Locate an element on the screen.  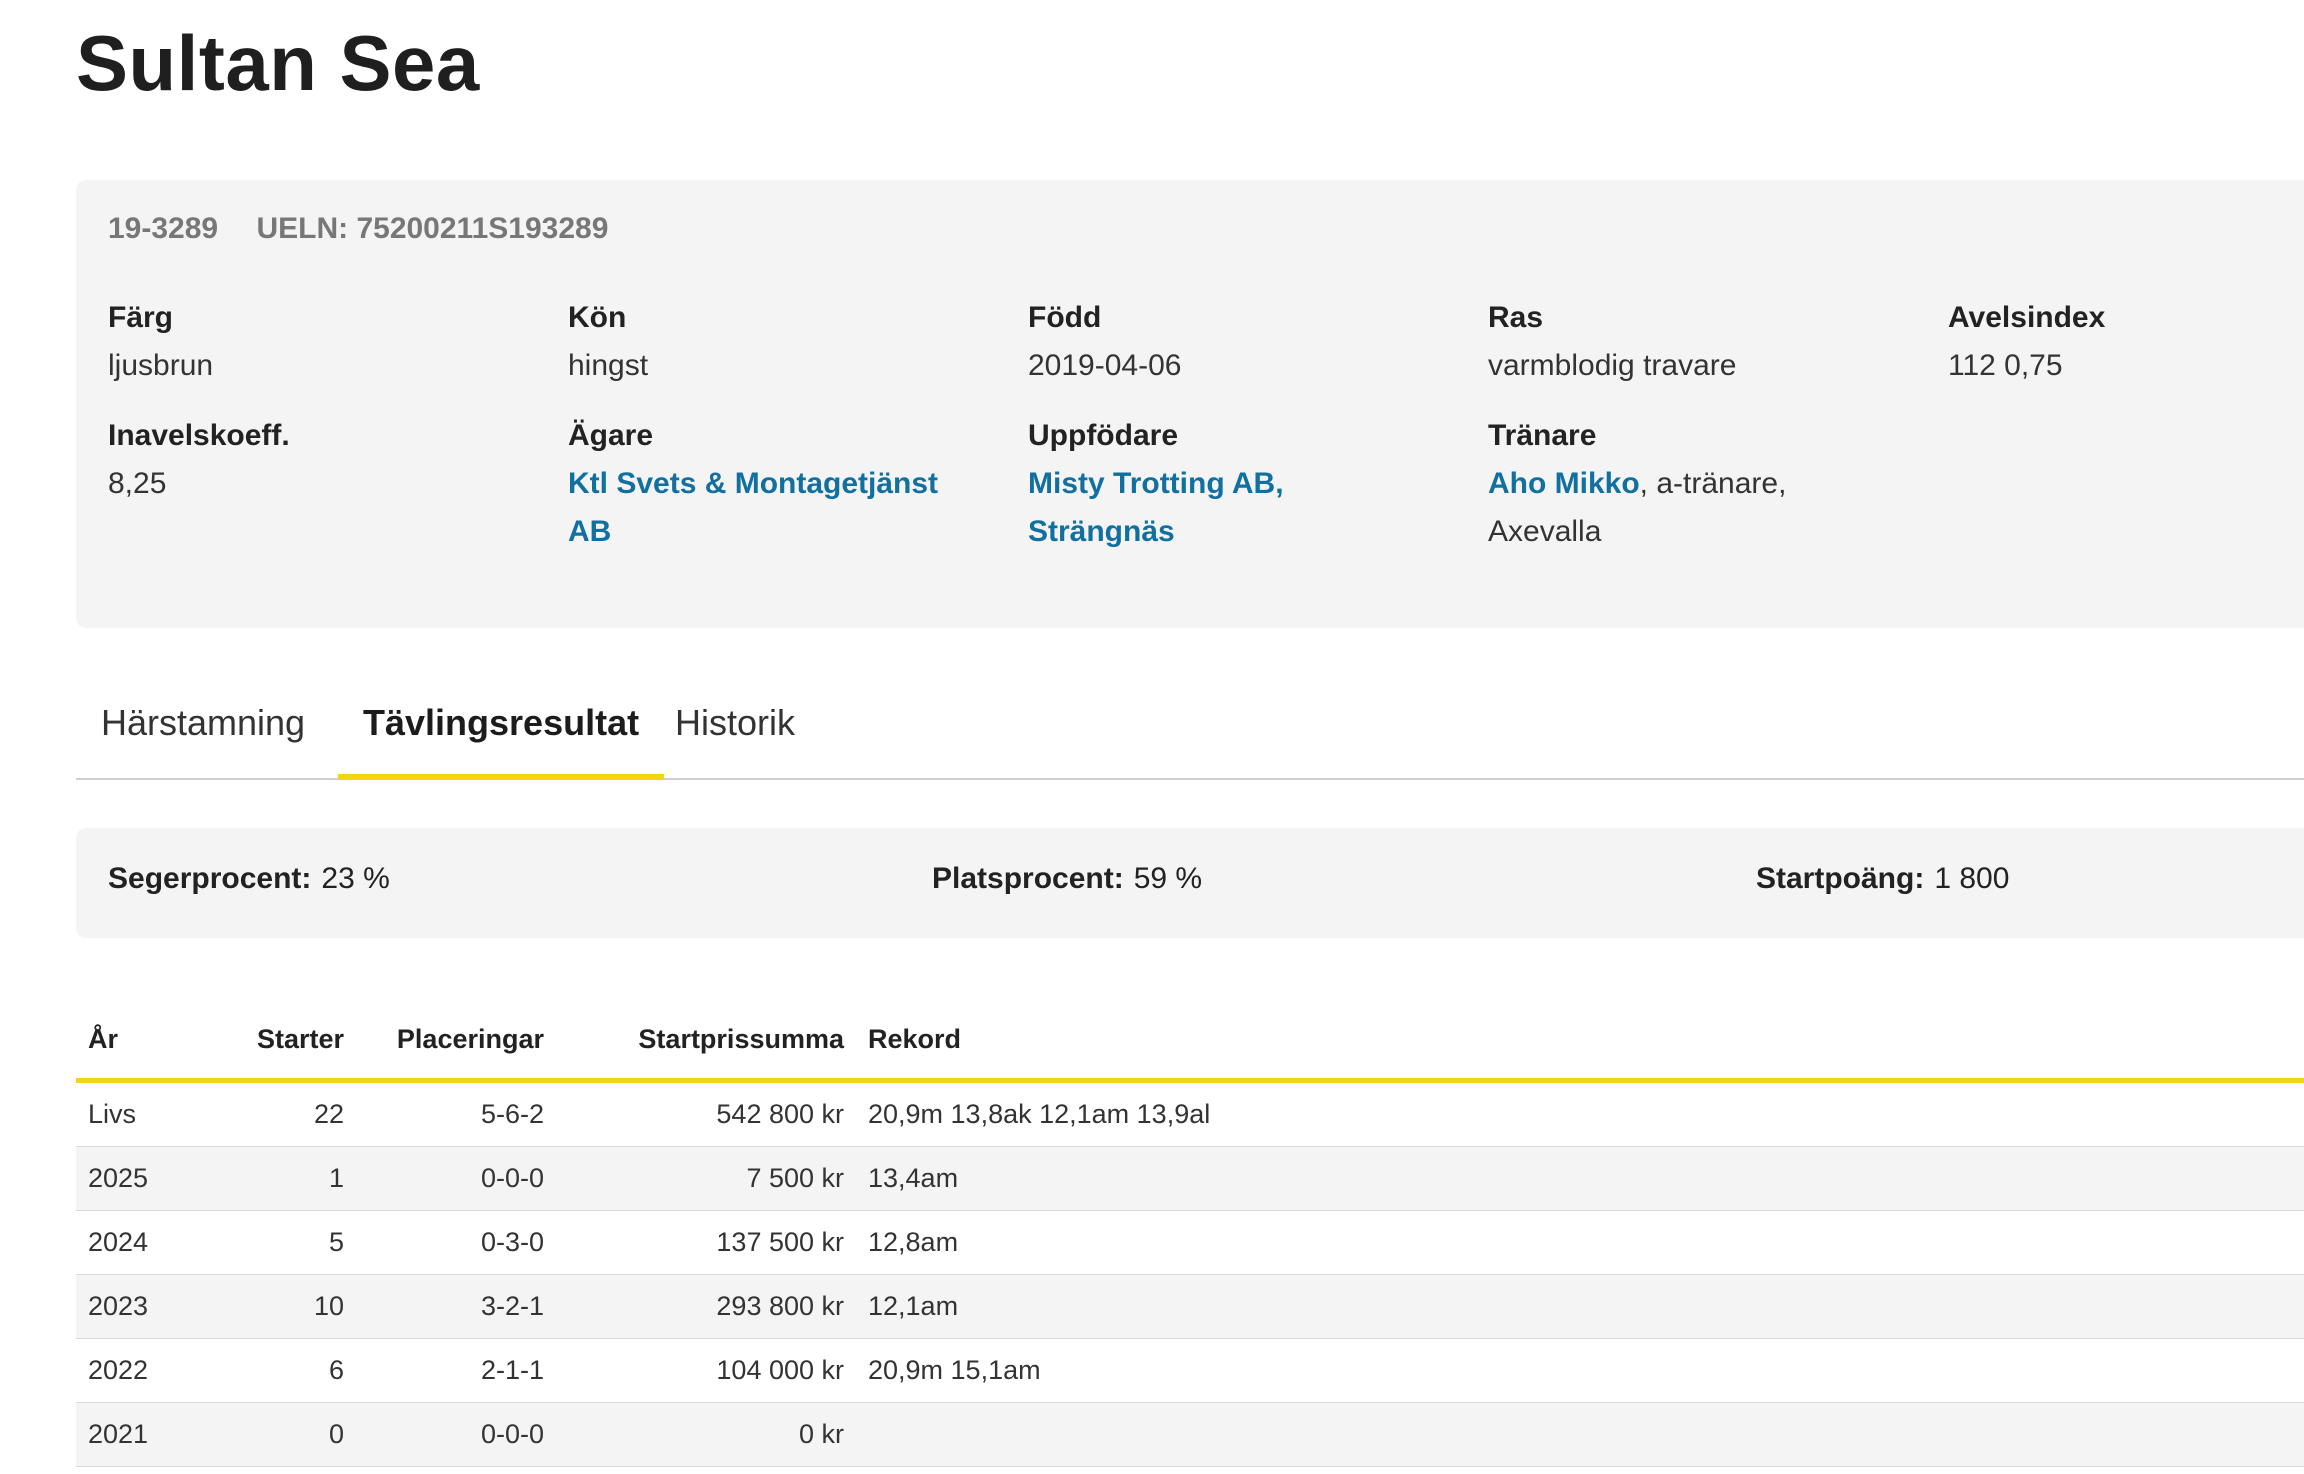
cell-record: 13,4am is located at coordinates (1580, 1178).